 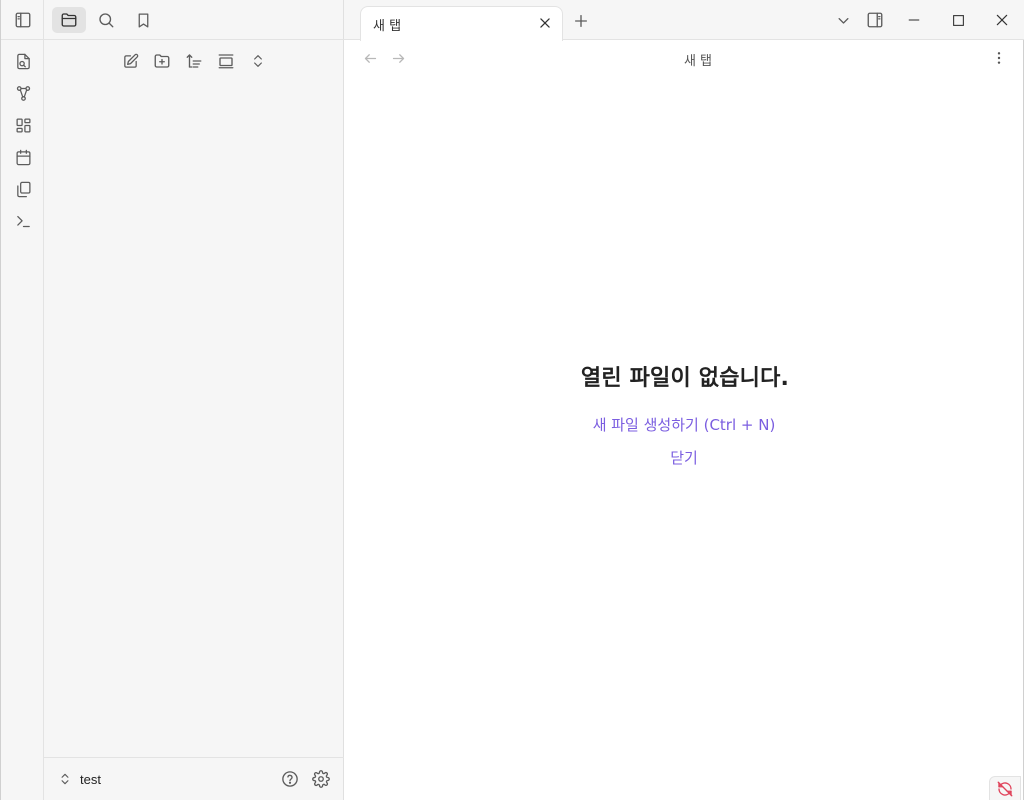 I want to click on sidebar-tab-header, so click(x=194, y=20).